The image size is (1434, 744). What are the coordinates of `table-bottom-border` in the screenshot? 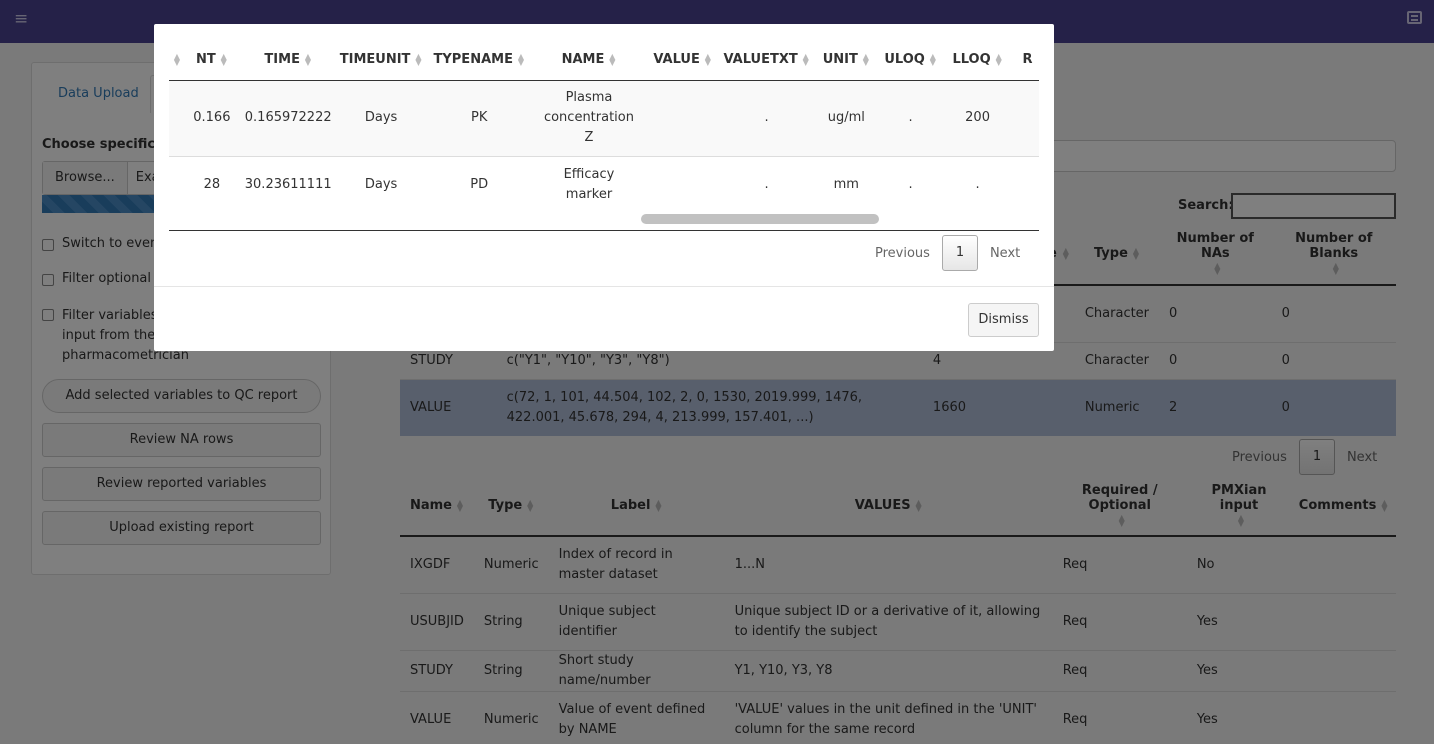 It's located at (604, 230).